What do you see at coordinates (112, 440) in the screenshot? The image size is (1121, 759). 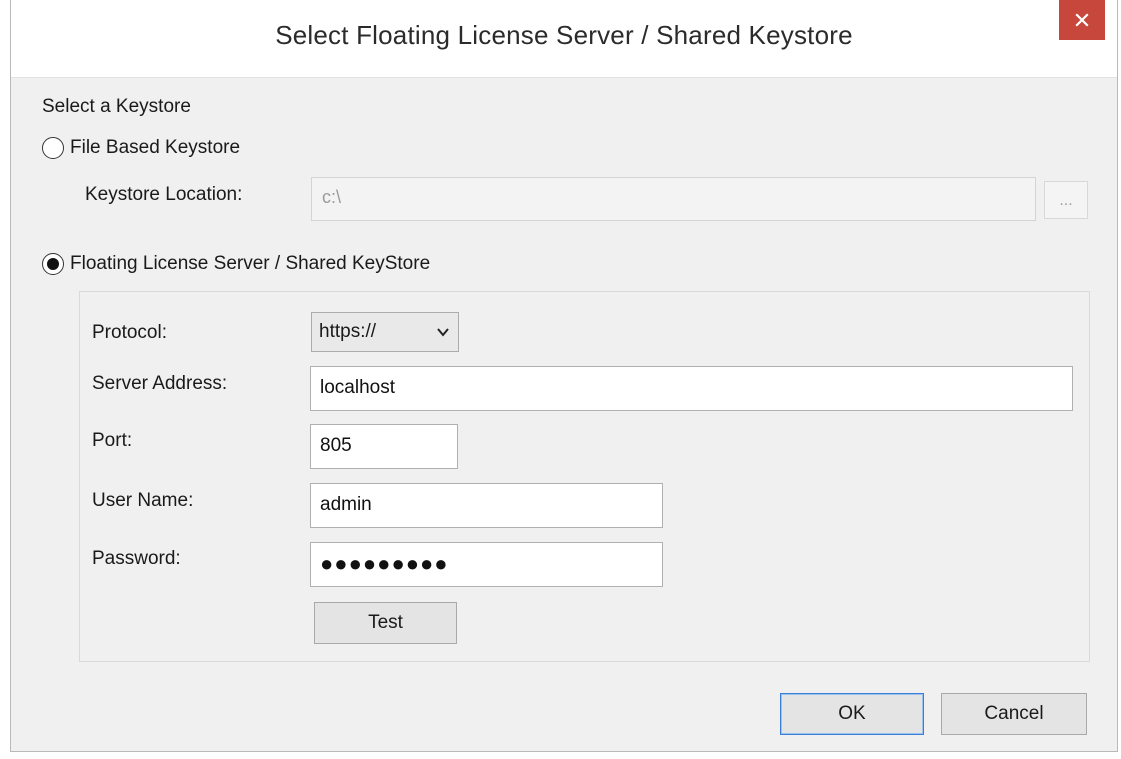 I see `port-label: Port:` at bounding box center [112, 440].